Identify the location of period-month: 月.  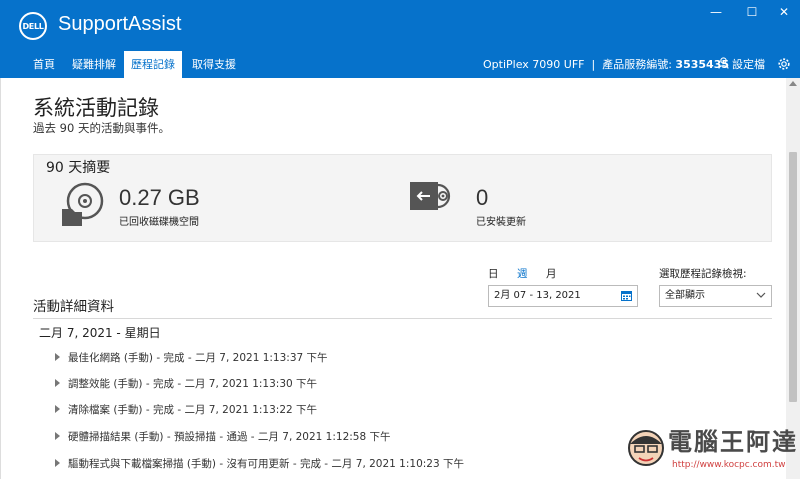
(551, 273).